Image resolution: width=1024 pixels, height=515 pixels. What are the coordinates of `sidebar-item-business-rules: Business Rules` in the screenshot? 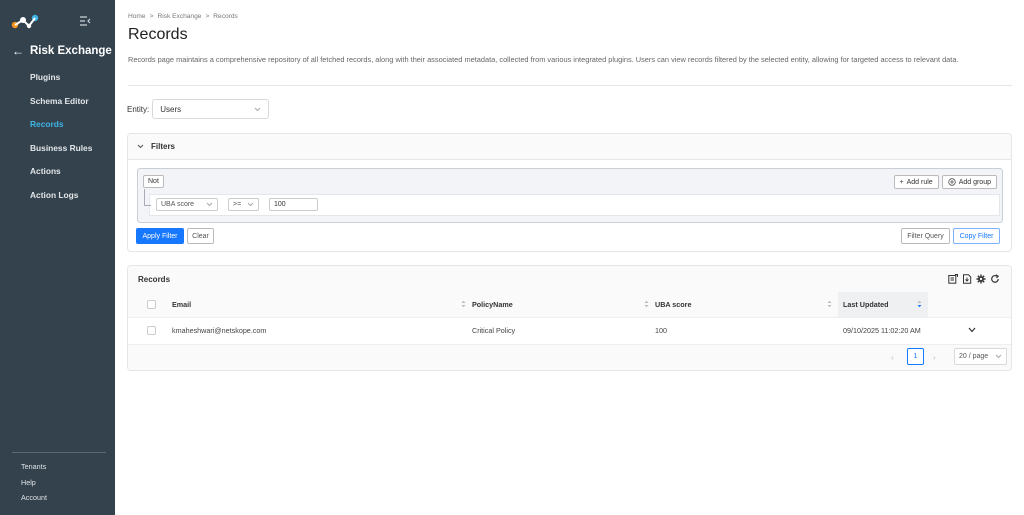 It's located at (61, 155).